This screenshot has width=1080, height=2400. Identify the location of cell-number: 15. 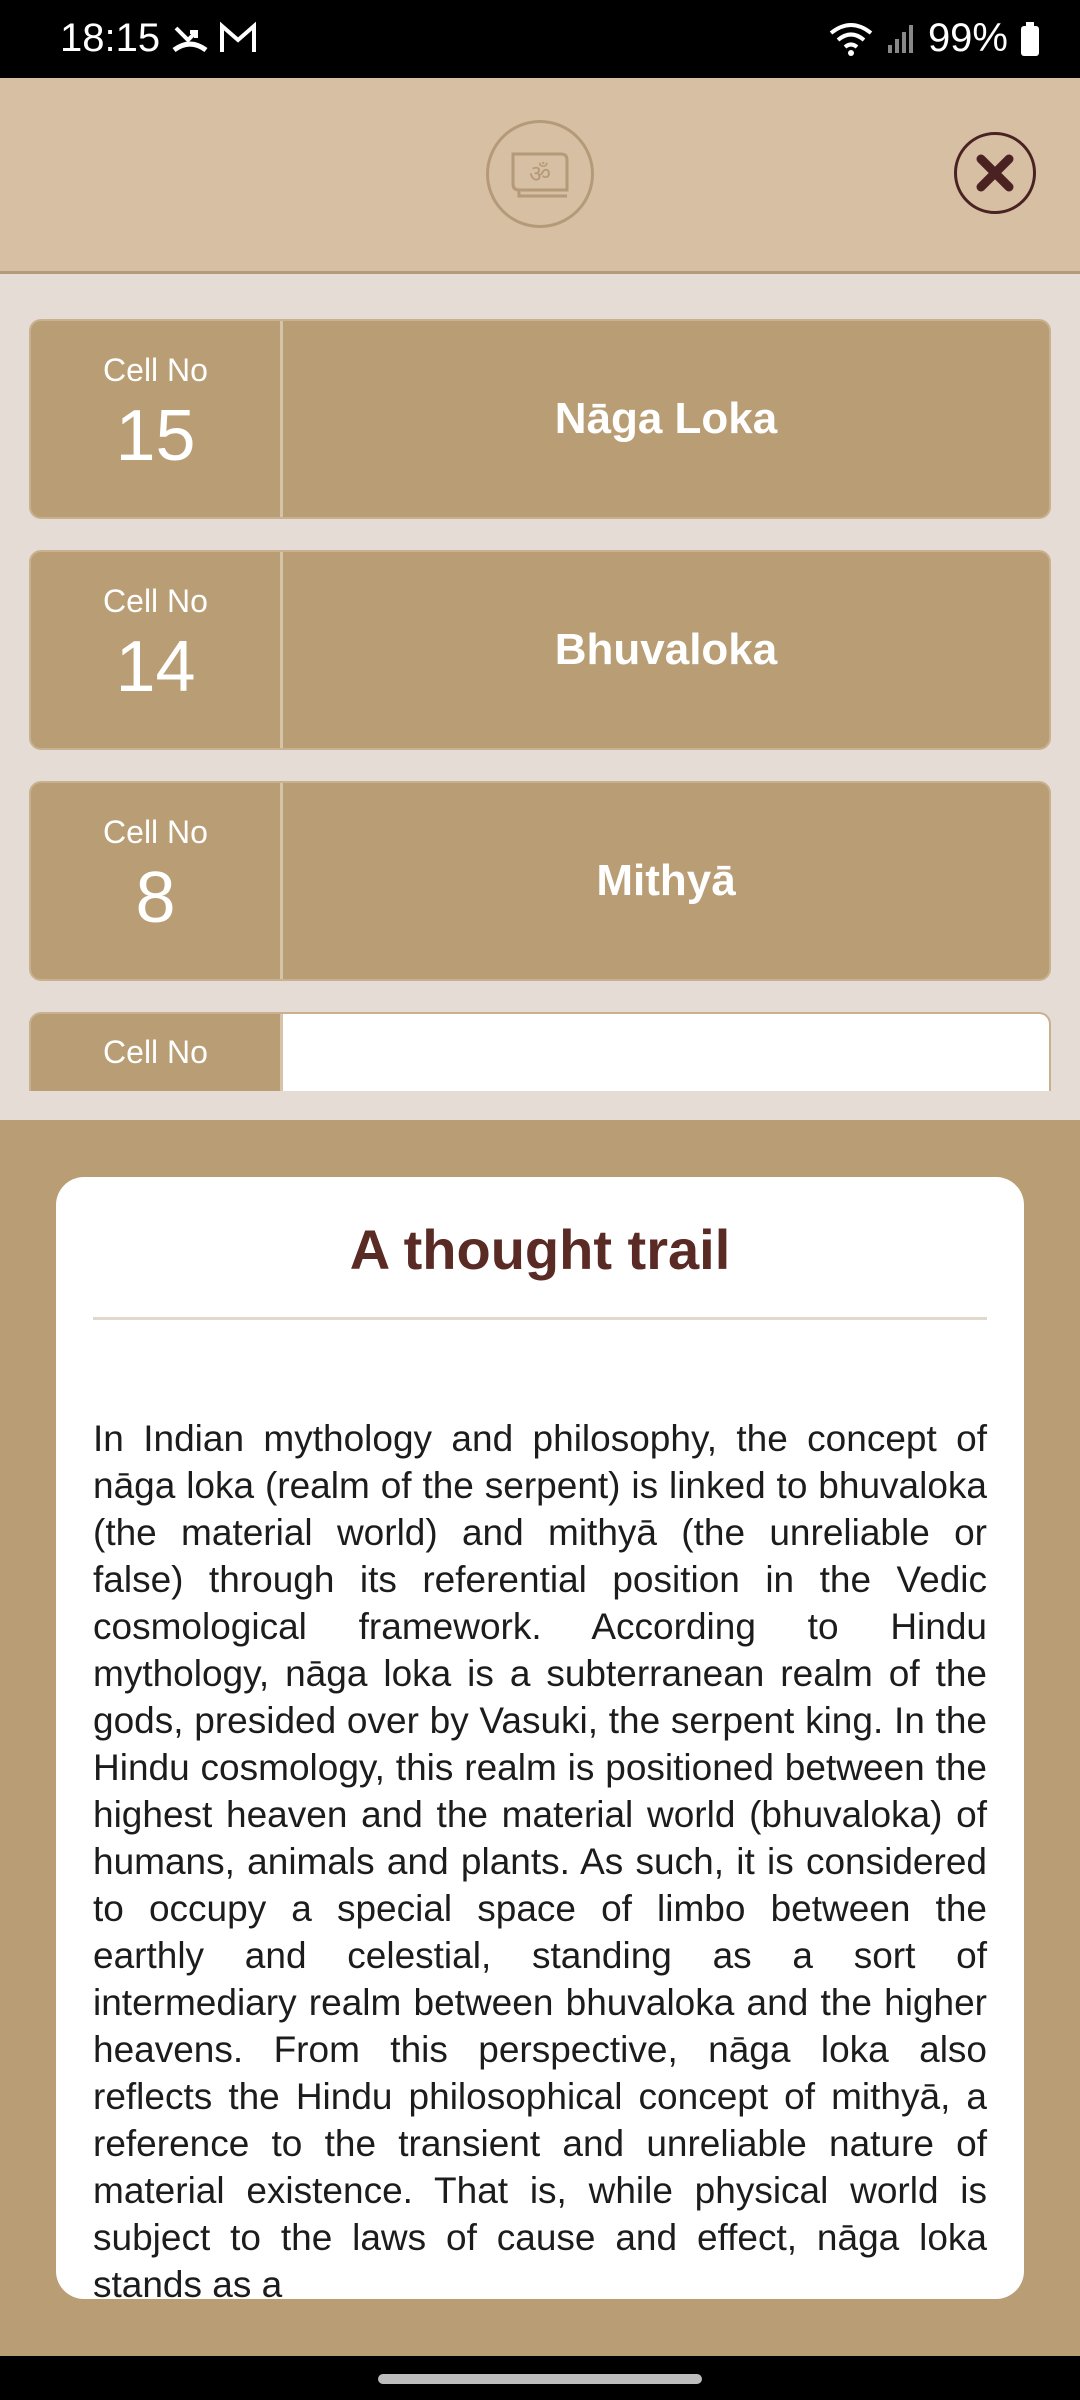
(155, 435).